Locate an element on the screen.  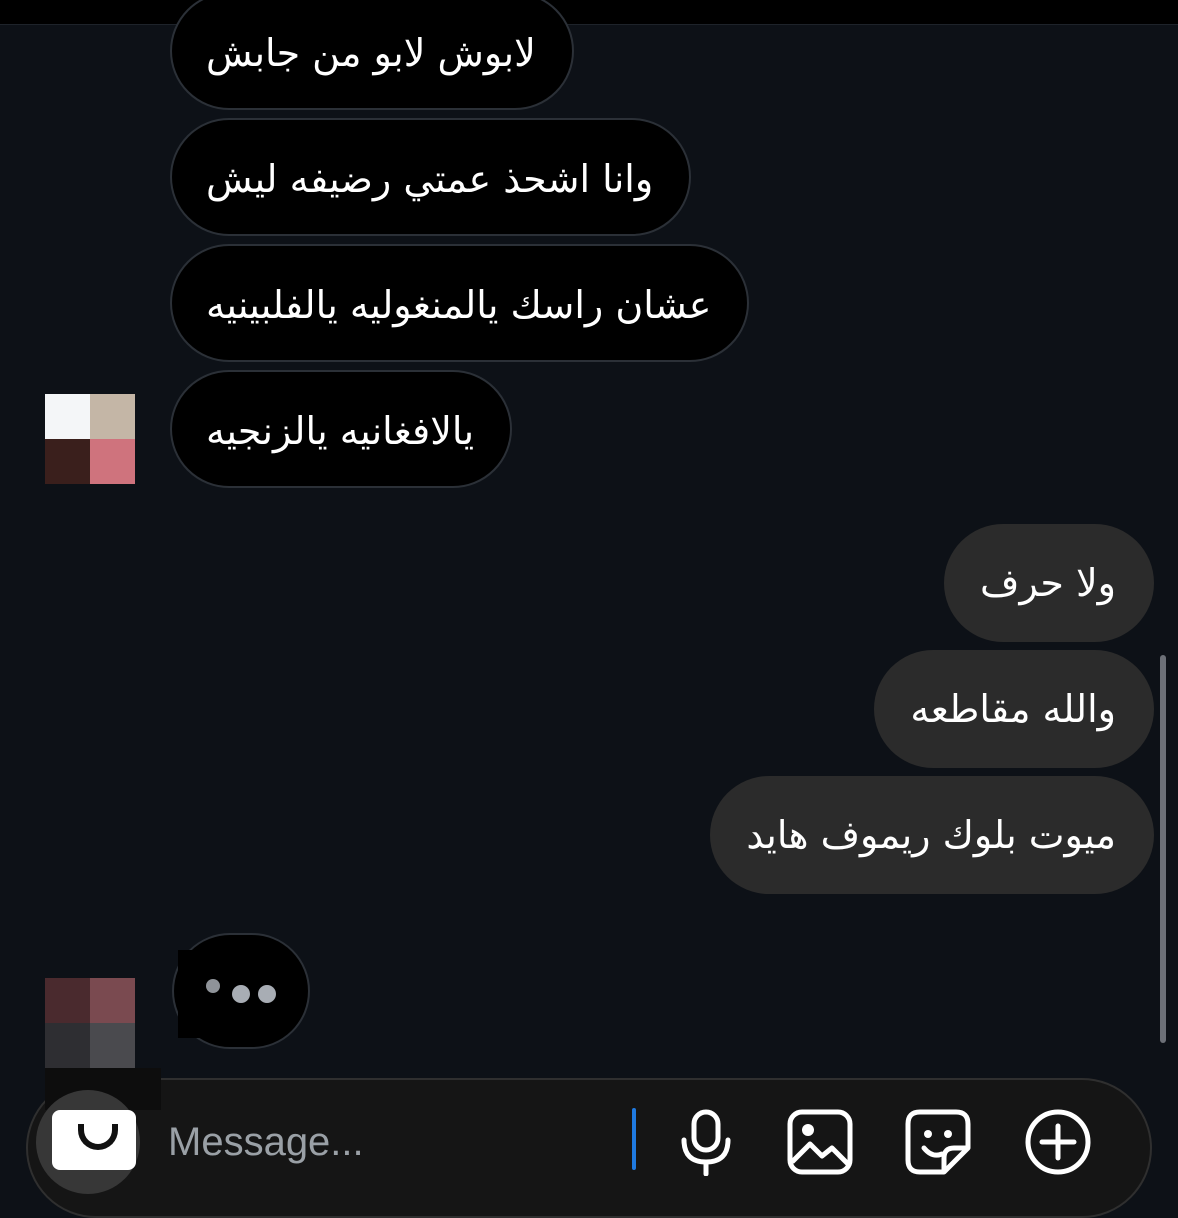
sent-message: والله مقاطعه is located at coordinates (1014, 709).